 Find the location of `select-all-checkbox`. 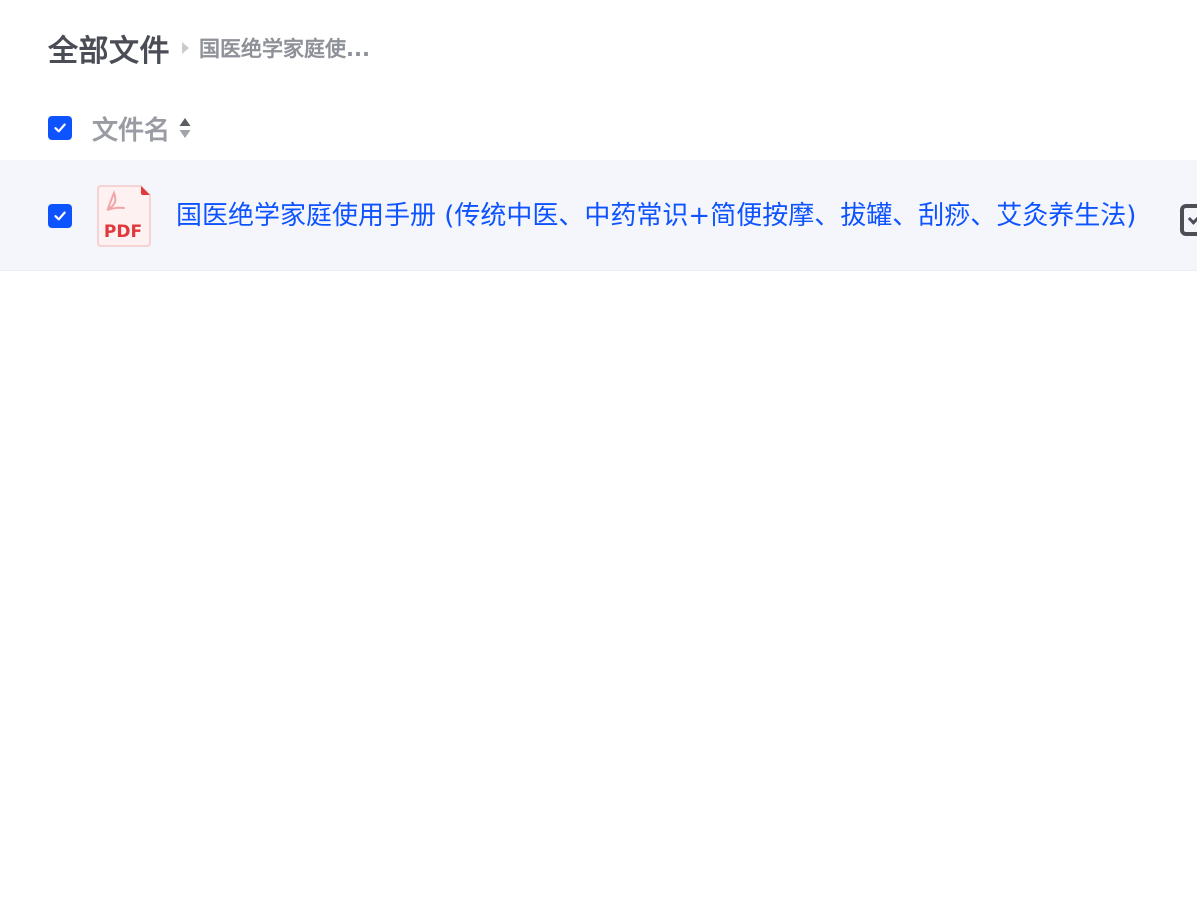

select-all-checkbox is located at coordinates (60, 128).